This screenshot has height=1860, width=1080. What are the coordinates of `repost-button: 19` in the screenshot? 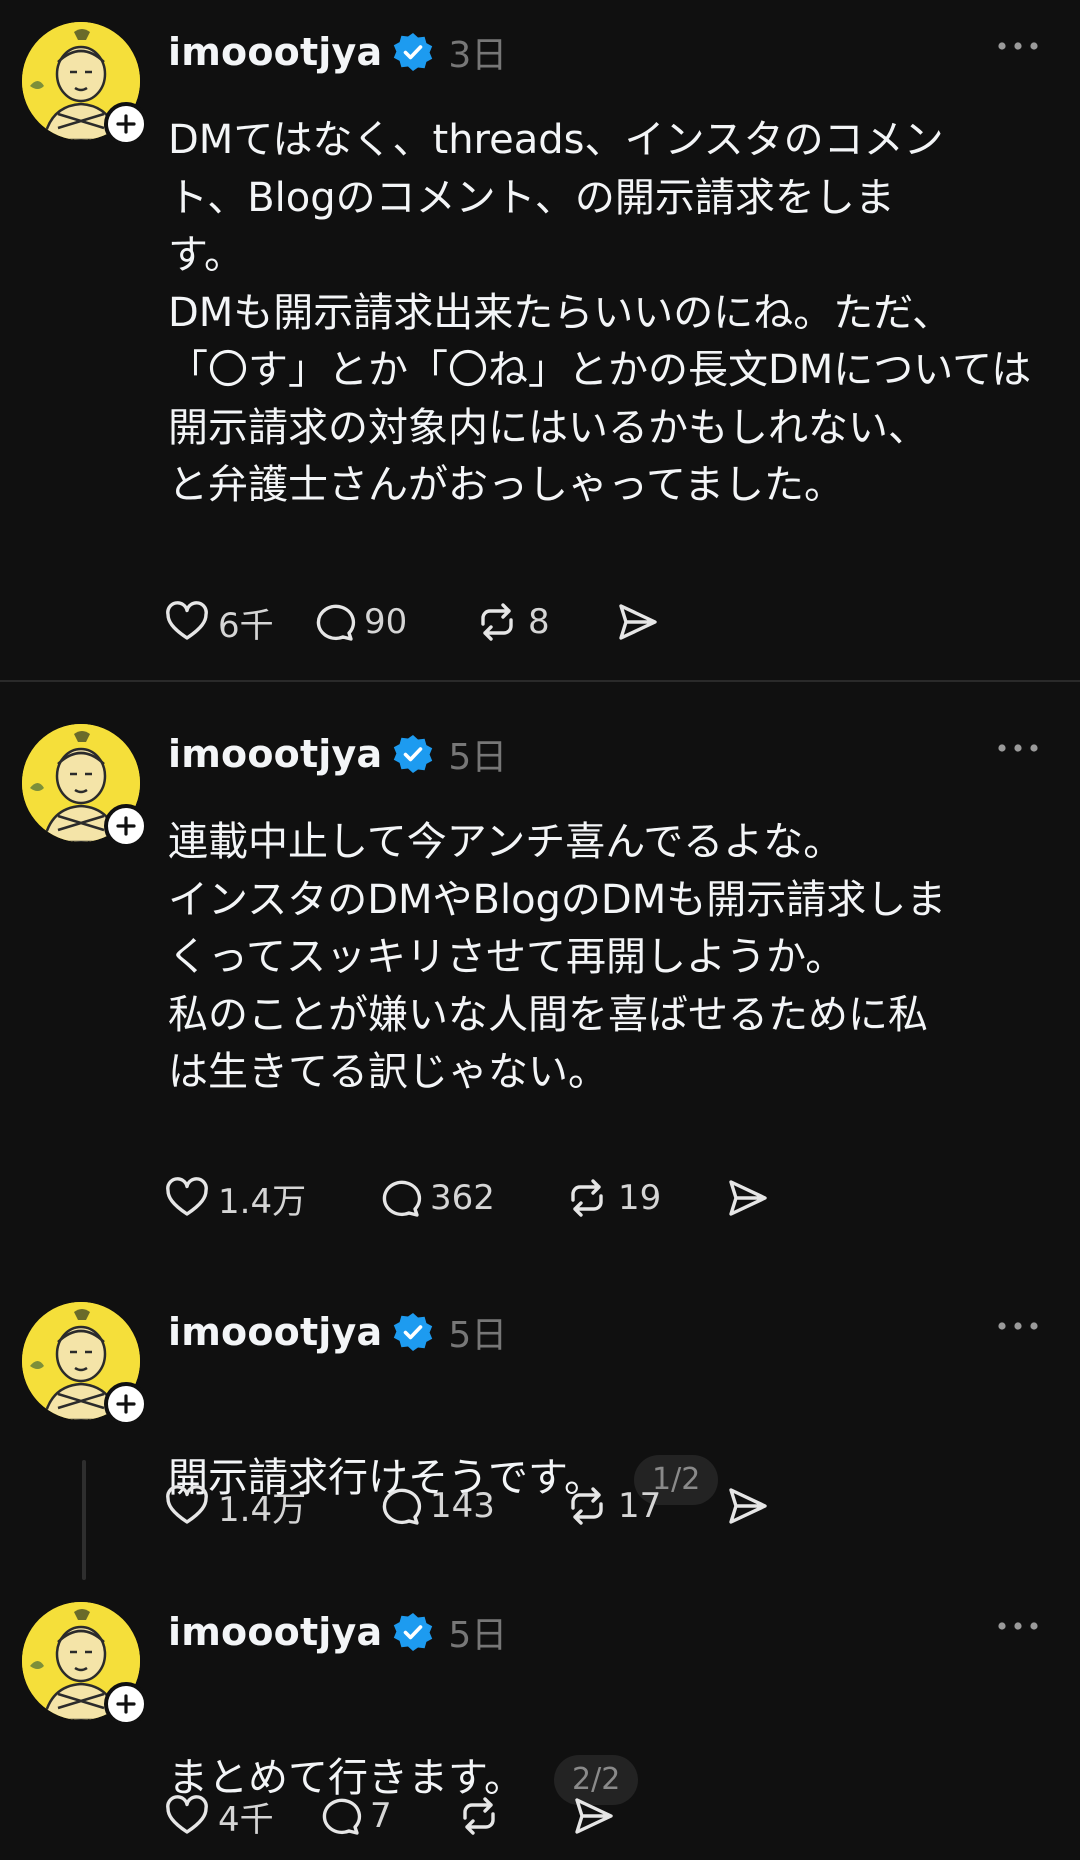 It's located at (642, 1198).